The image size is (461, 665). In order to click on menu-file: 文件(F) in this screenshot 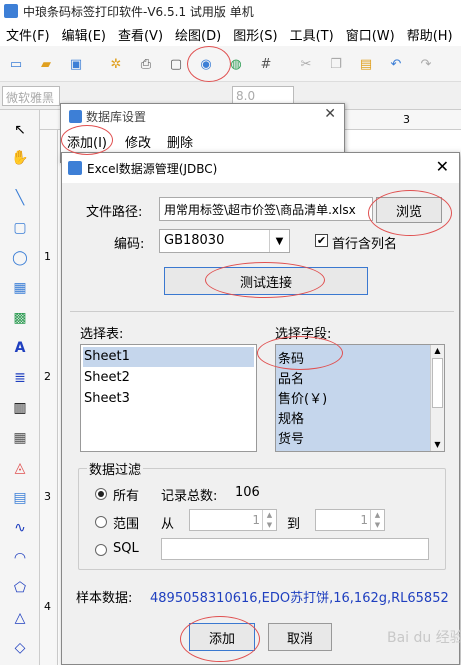, I will do `click(28, 34)`.